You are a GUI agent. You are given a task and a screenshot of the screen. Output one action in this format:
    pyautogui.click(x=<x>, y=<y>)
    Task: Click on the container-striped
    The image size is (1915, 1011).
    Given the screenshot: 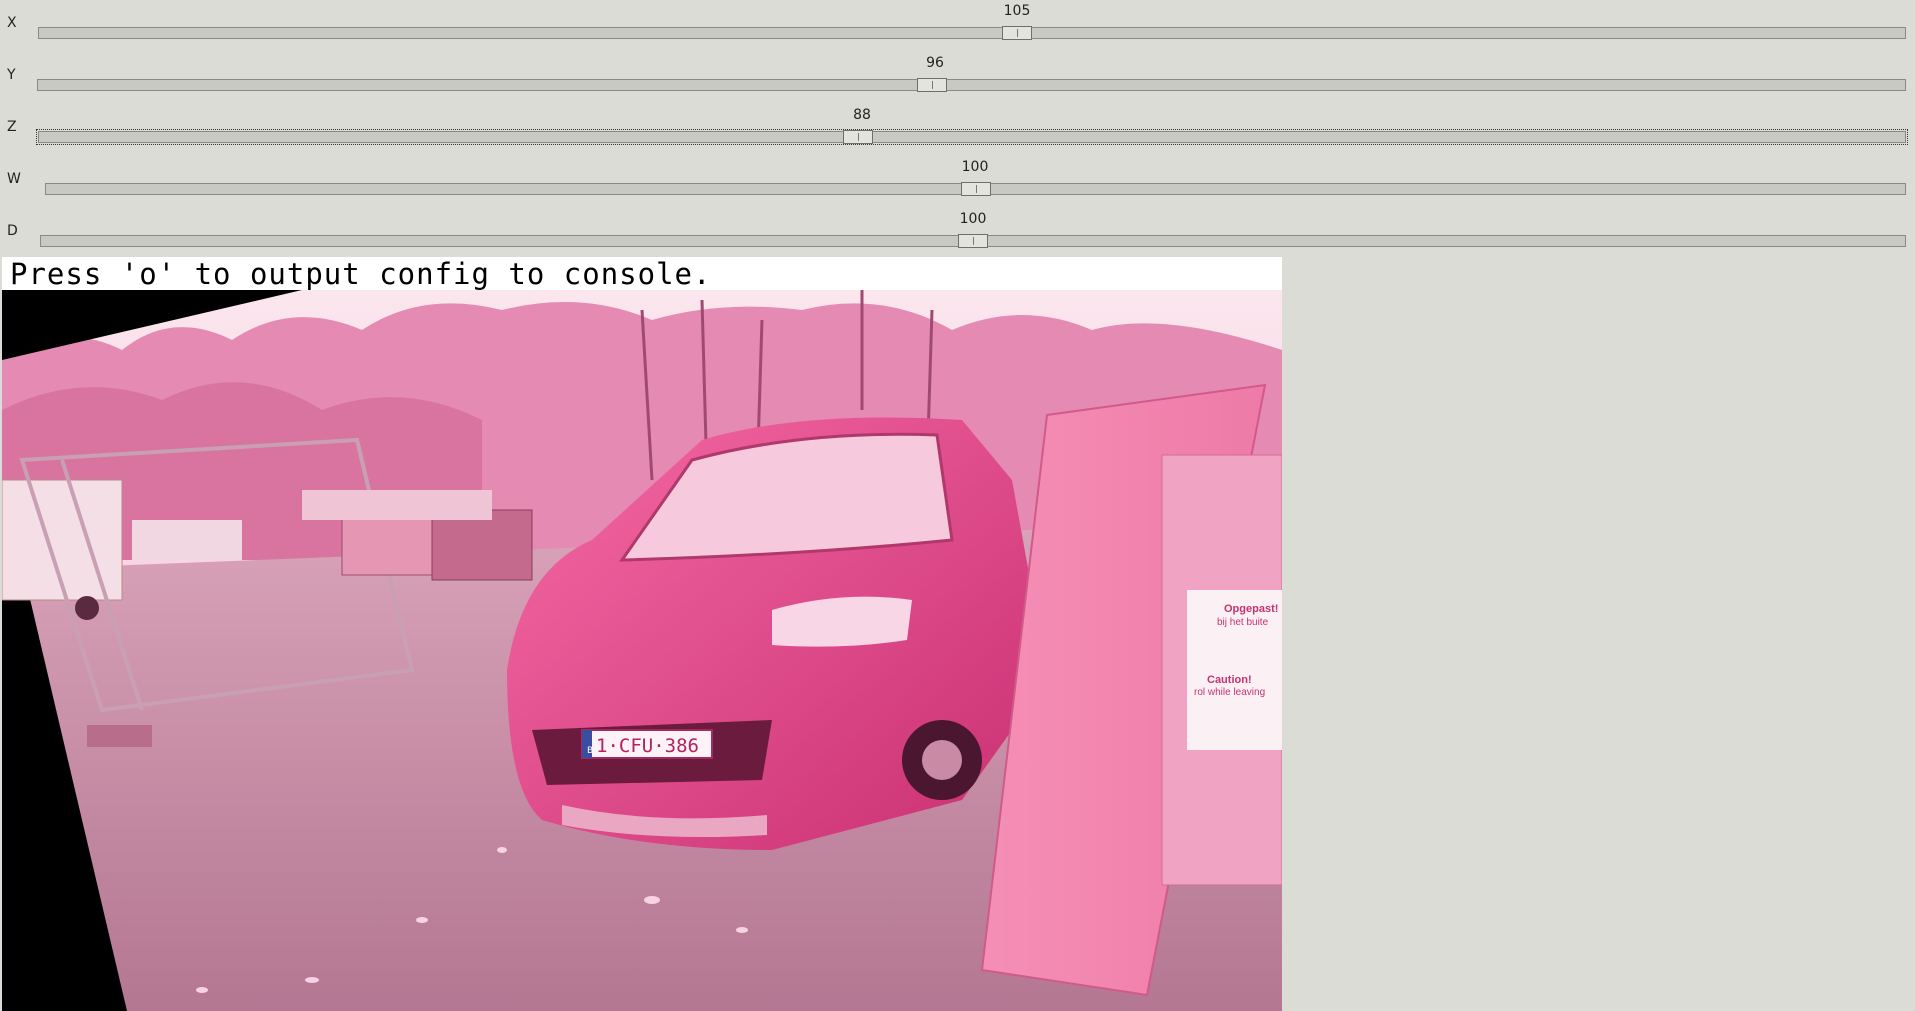 What is the action you would take?
    pyautogui.click(x=387, y=545)
    